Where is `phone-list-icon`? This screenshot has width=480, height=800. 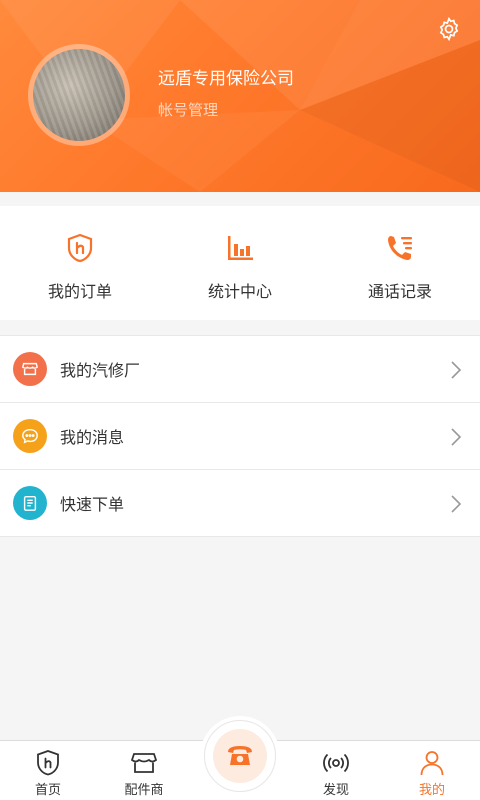 phone-list-icon is located at coordinates (400, 248).